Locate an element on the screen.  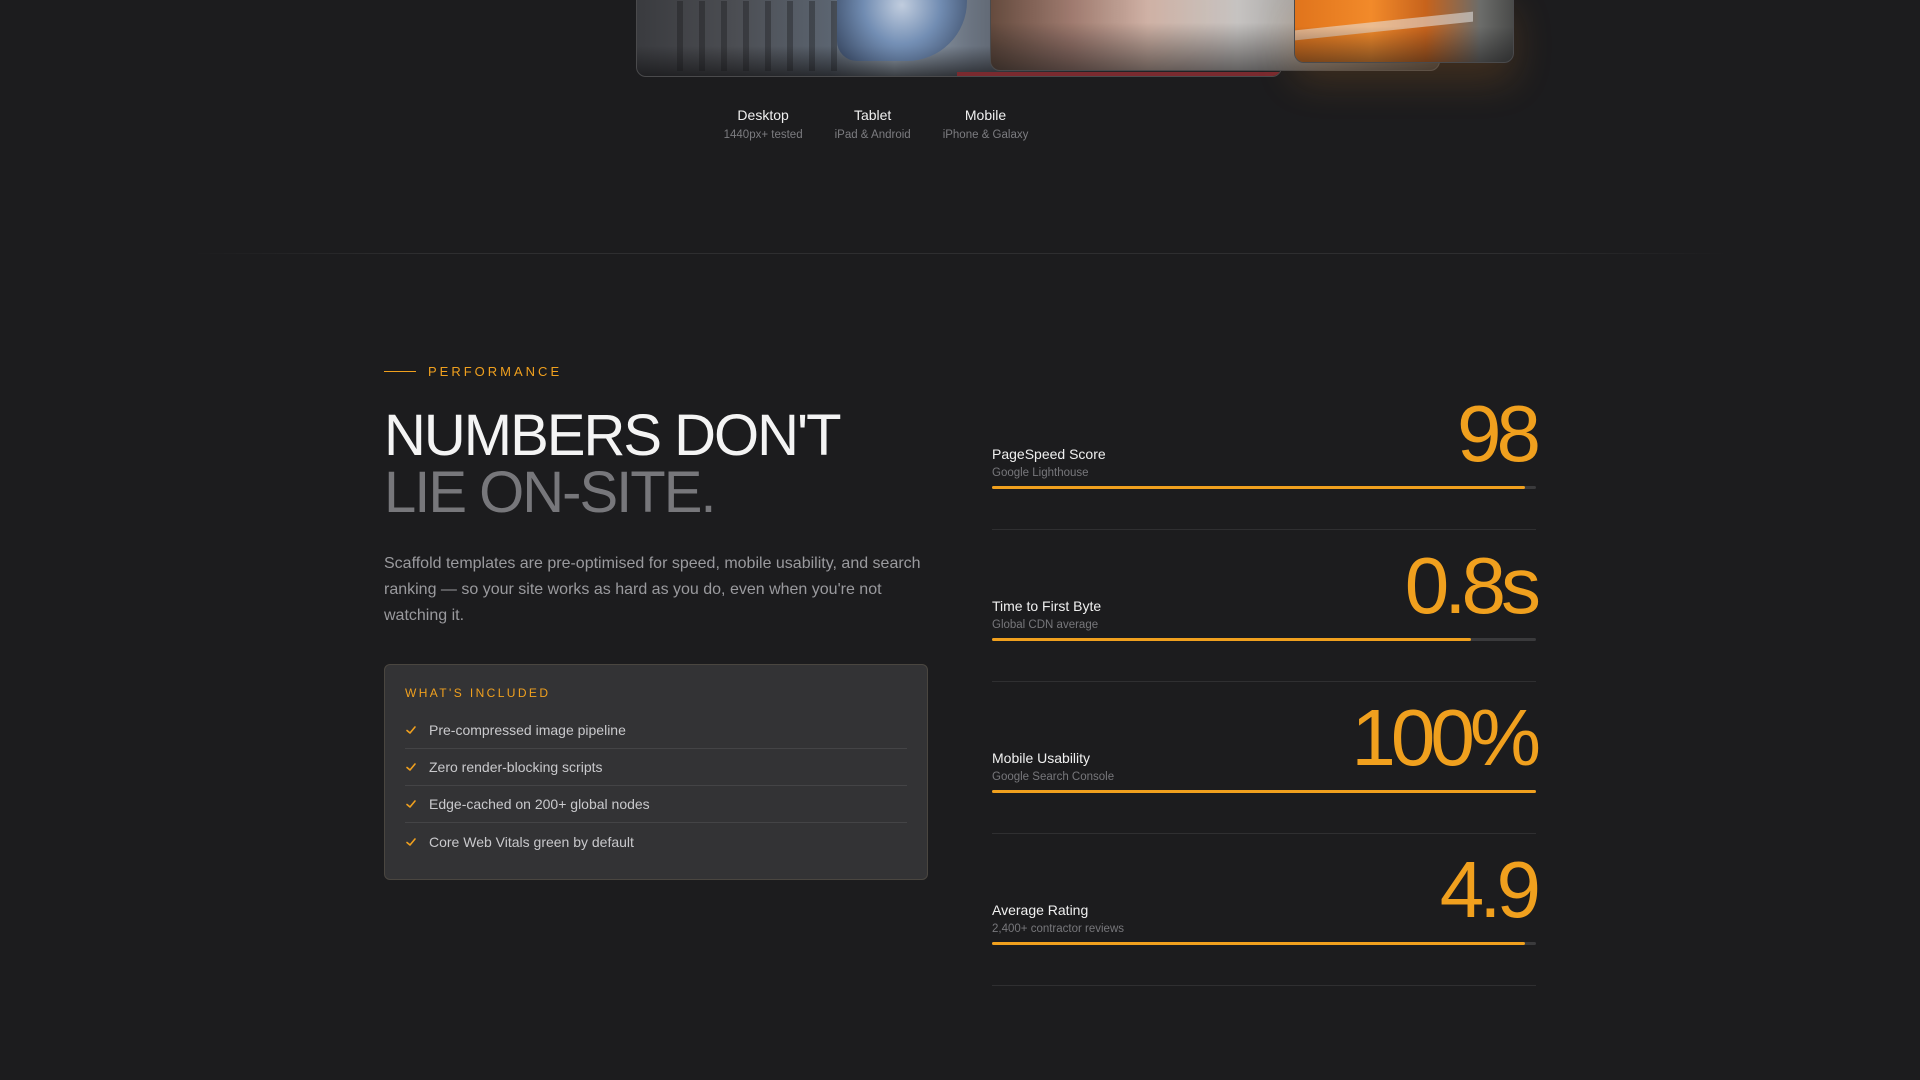
device-subtitle: iPad & Android is located at coordinates (872, 135).